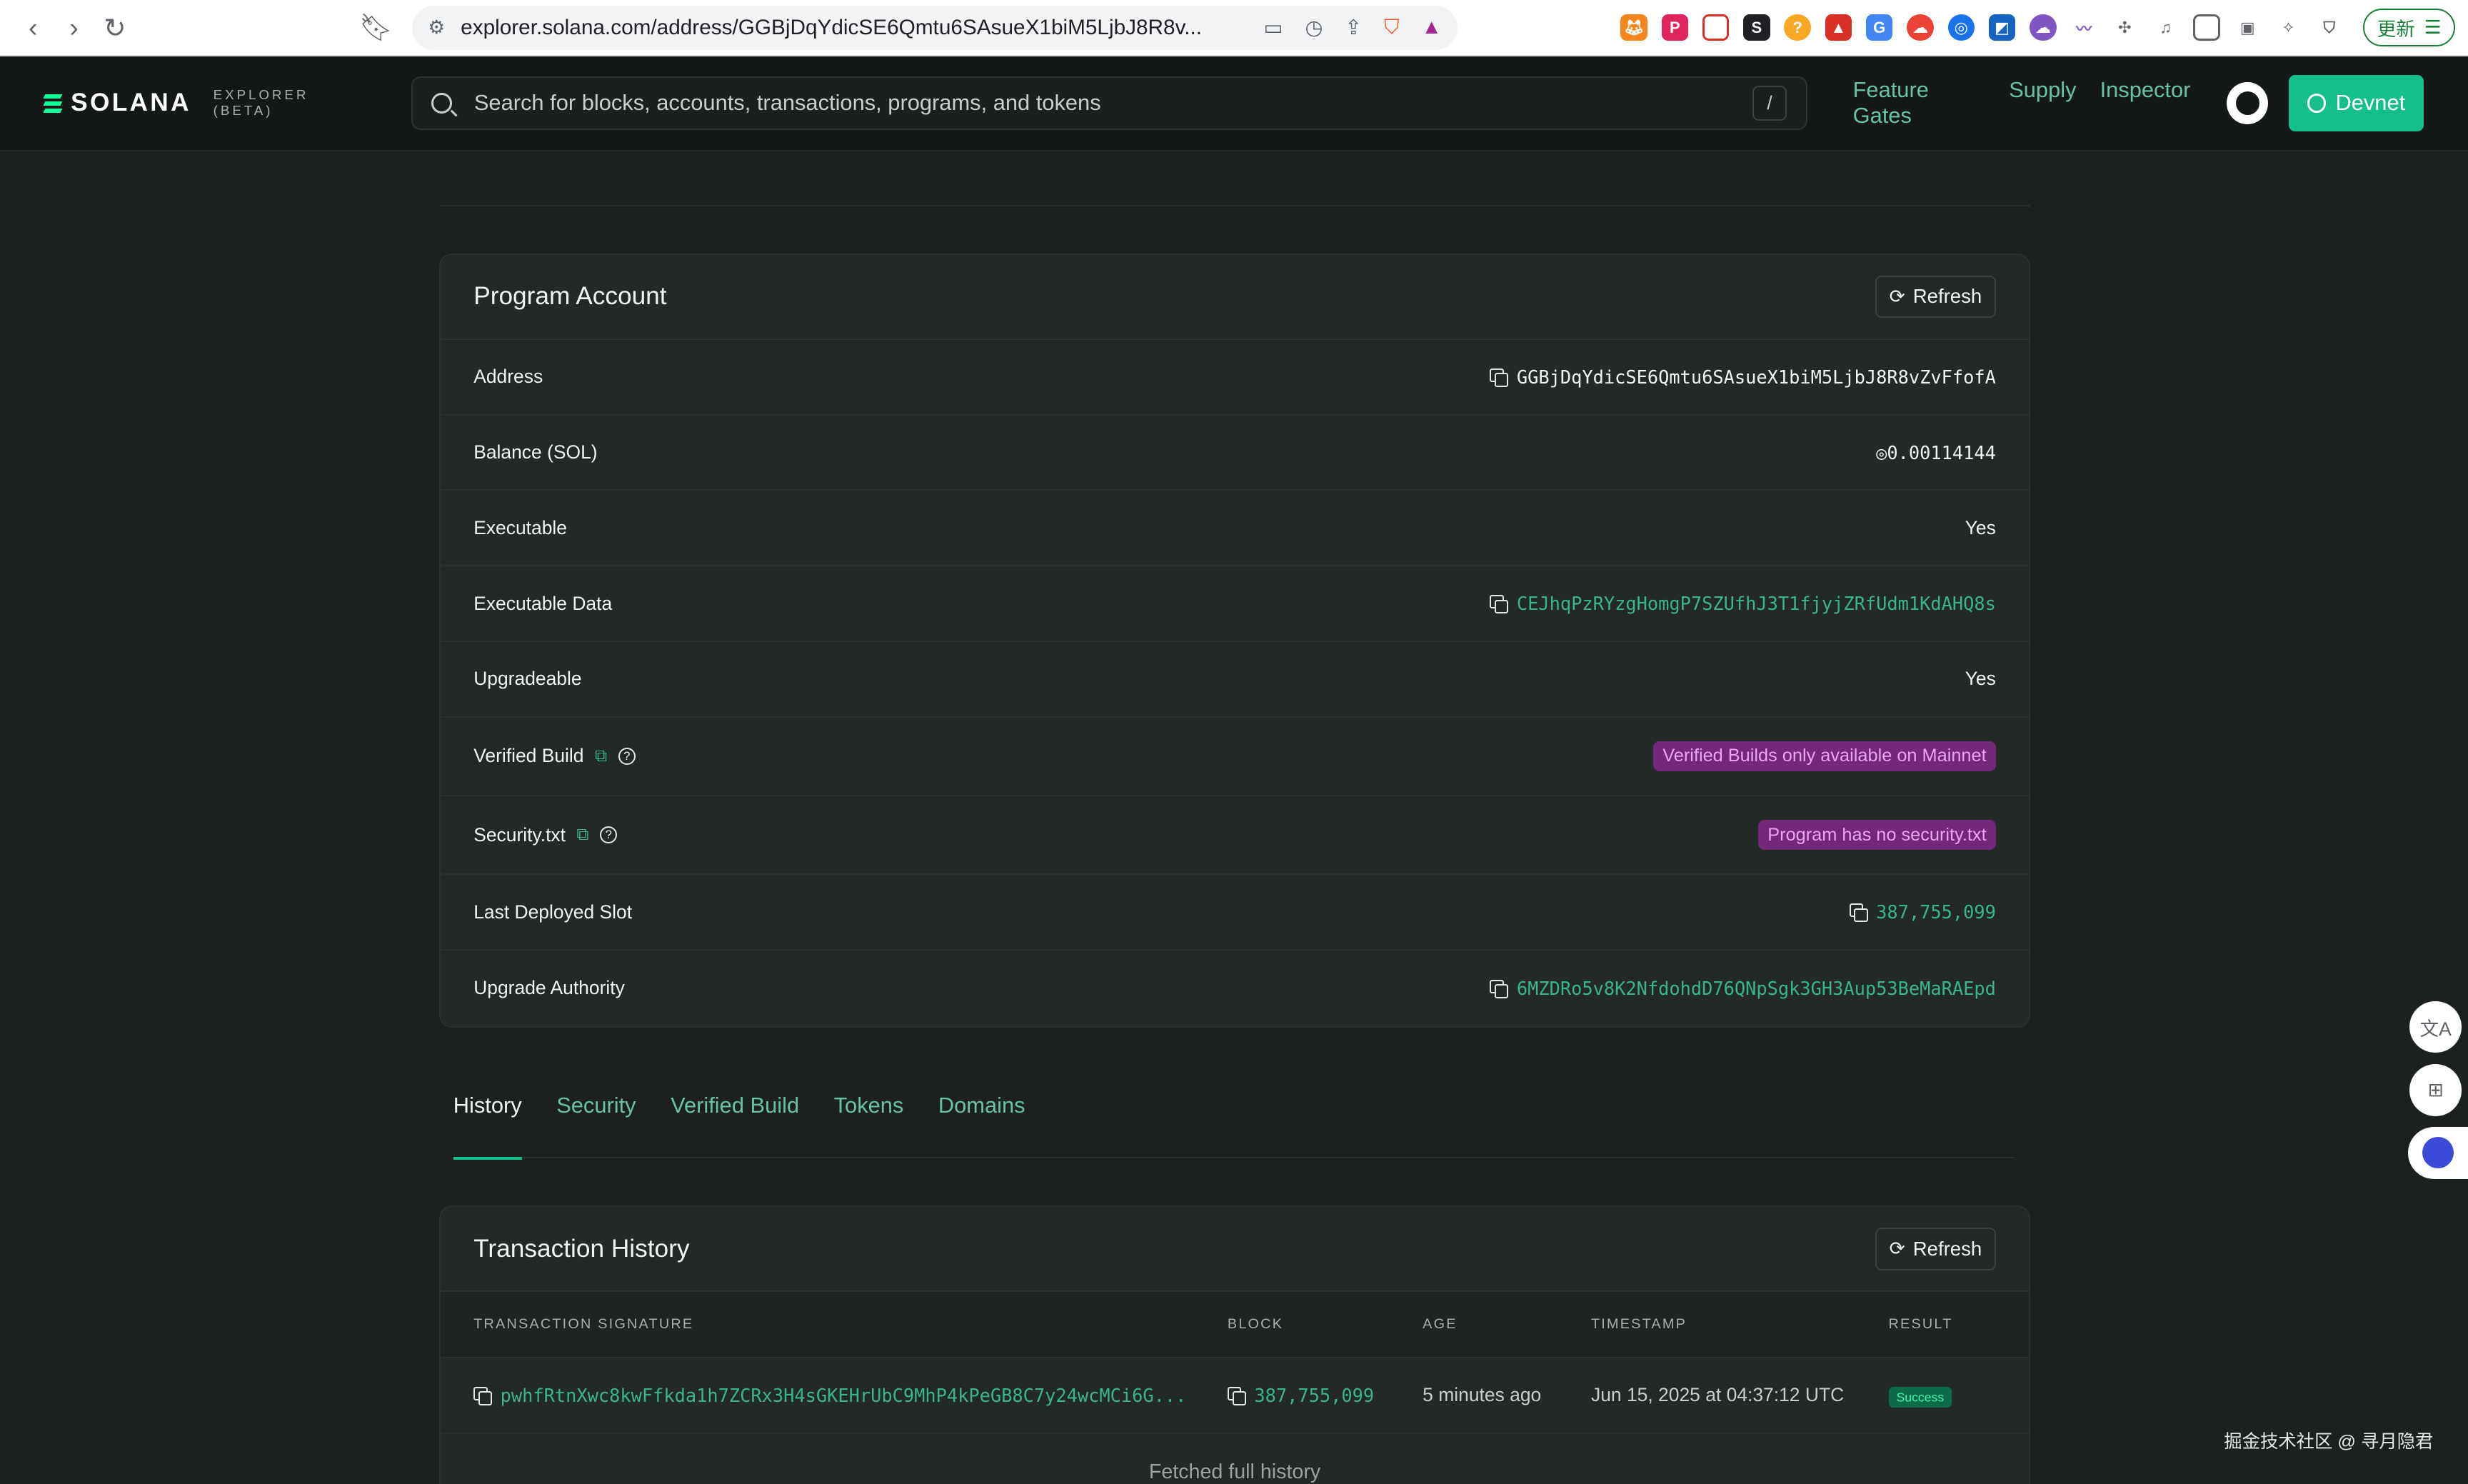 Image resolution: width=2468 pixels, height=1484 pixels. What do you see at coordinates (2043, 27) in the screenshot?
I see `extension-cloud2-icon: ☁` at bounding box center [2043, 27].